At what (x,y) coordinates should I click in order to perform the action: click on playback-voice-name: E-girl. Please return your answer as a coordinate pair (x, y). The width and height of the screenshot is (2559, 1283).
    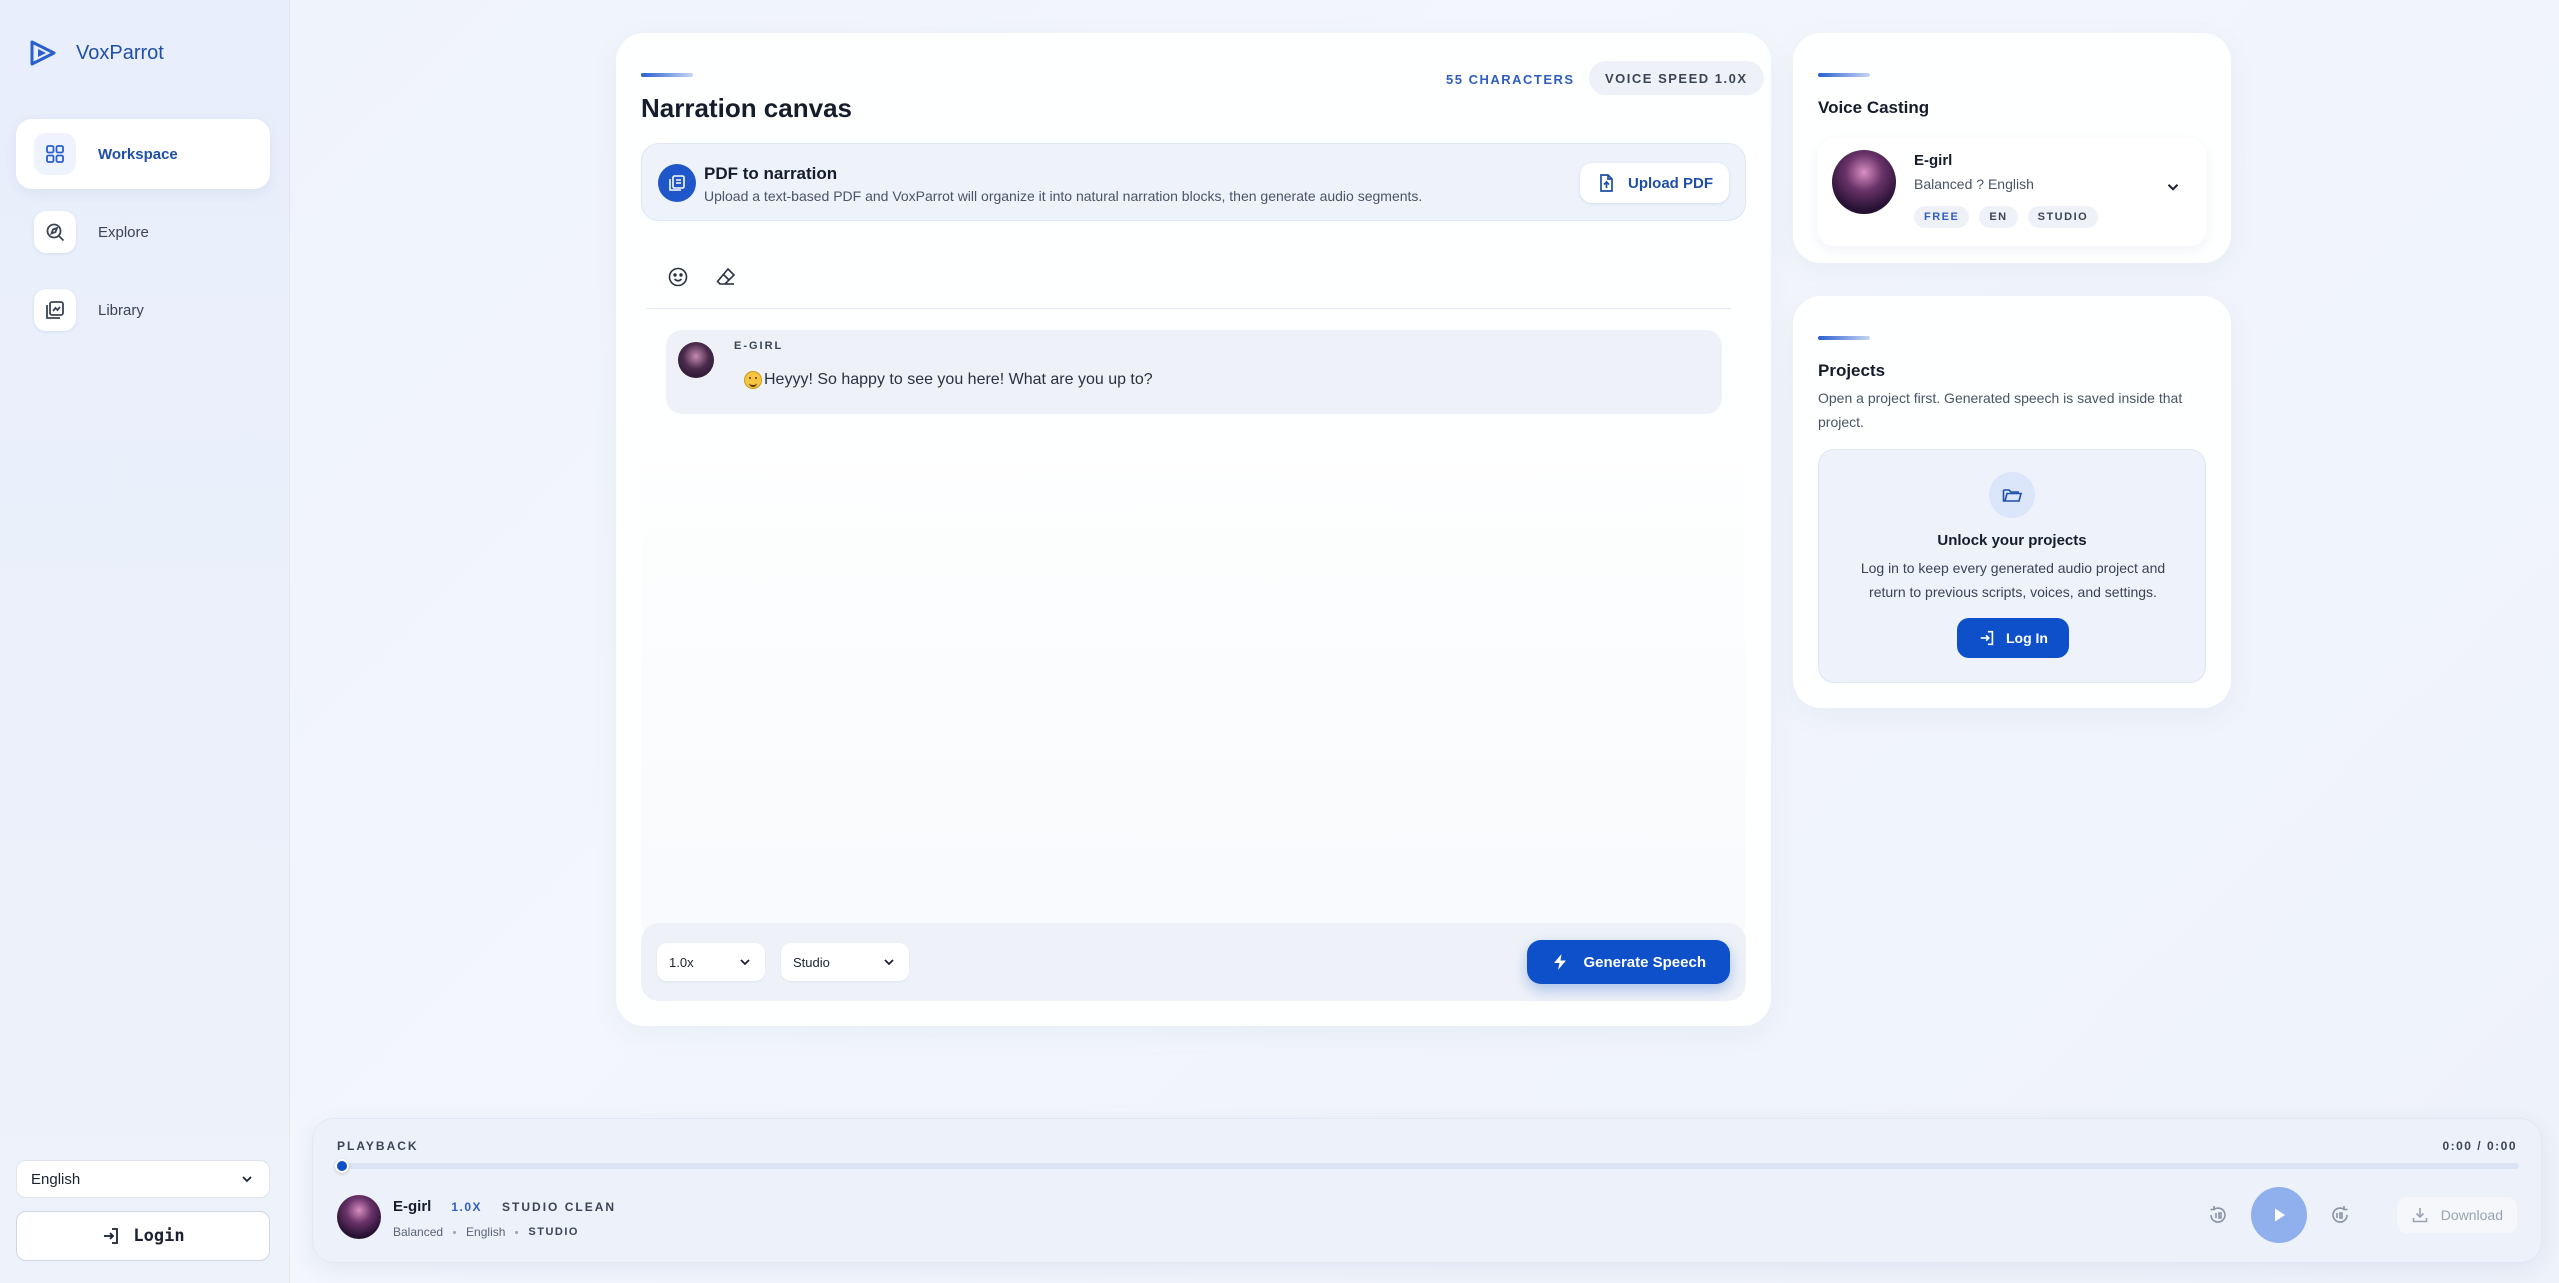
    Looking at the image, I should click on (412, 1206).